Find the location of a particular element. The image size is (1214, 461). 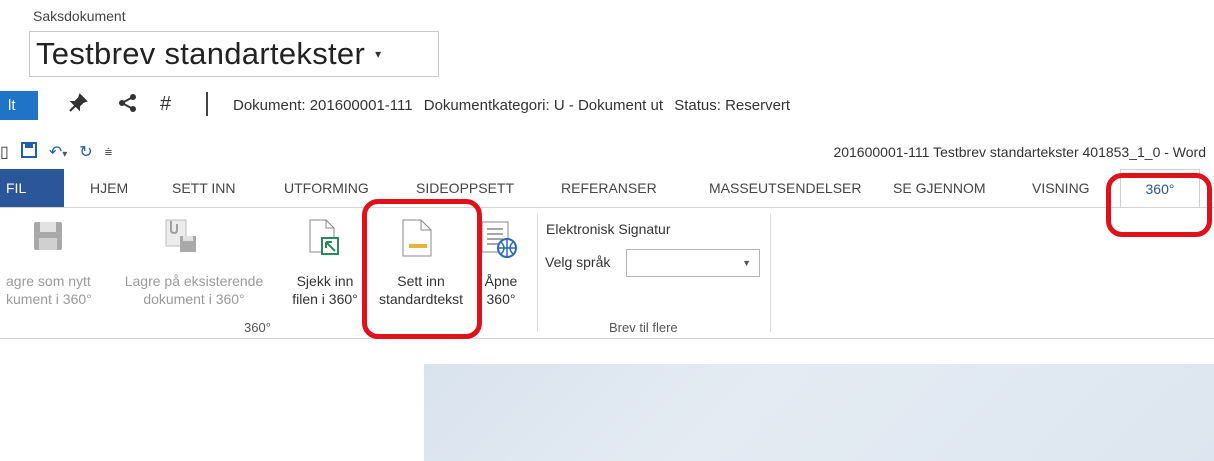

tab-references: REFERANSER is located at coordinates (609, 188).